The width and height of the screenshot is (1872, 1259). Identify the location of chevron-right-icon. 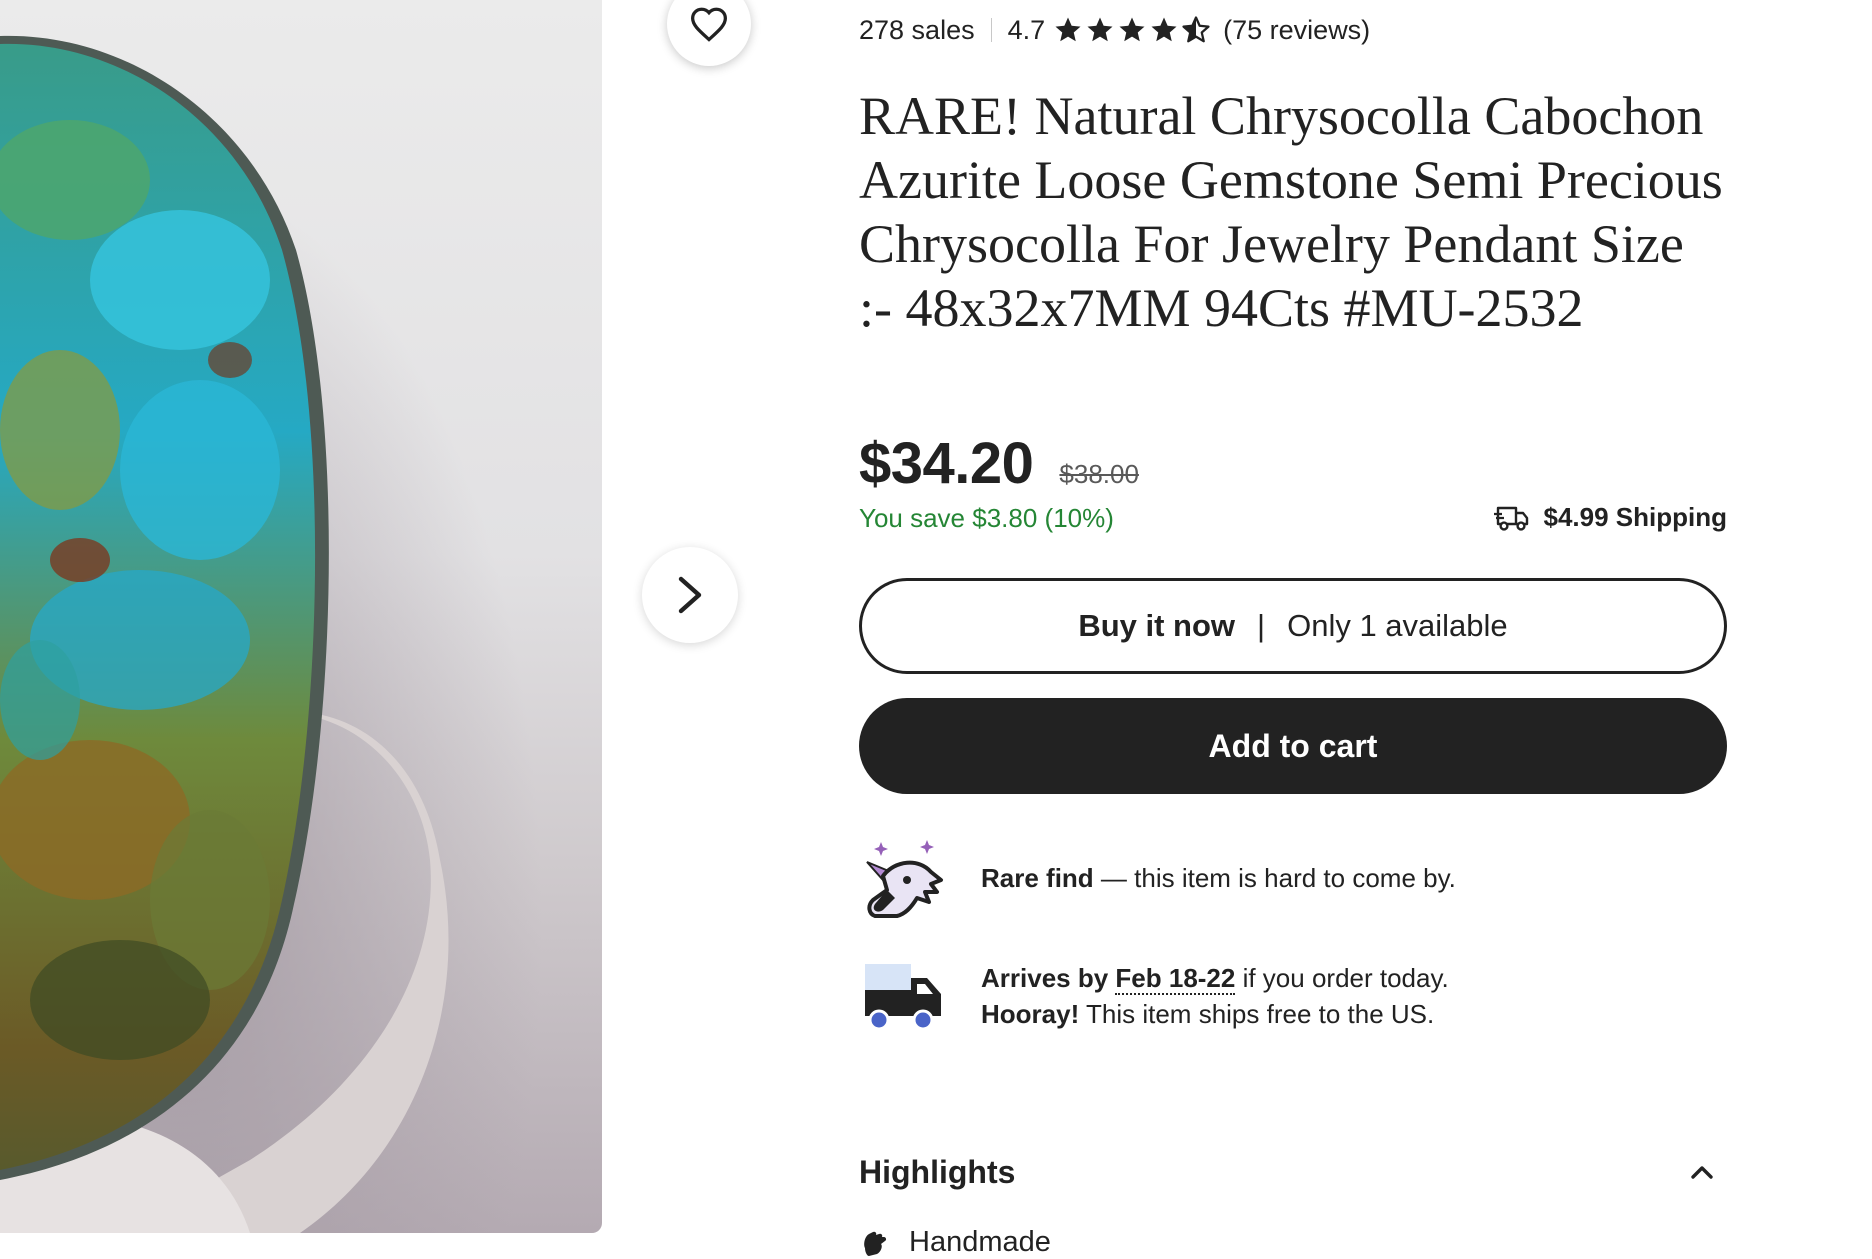
(690, 595).